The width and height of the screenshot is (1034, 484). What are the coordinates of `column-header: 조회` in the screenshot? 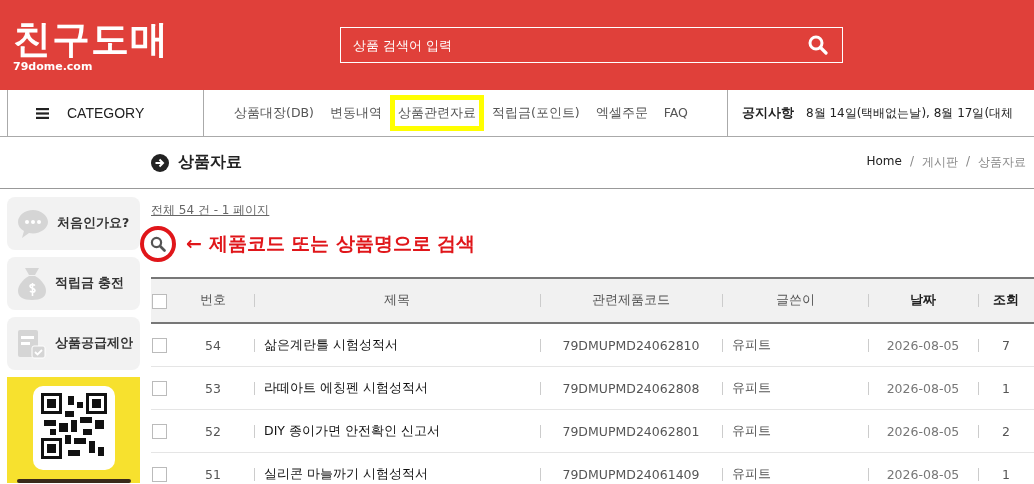 It's located at (1006, 300).